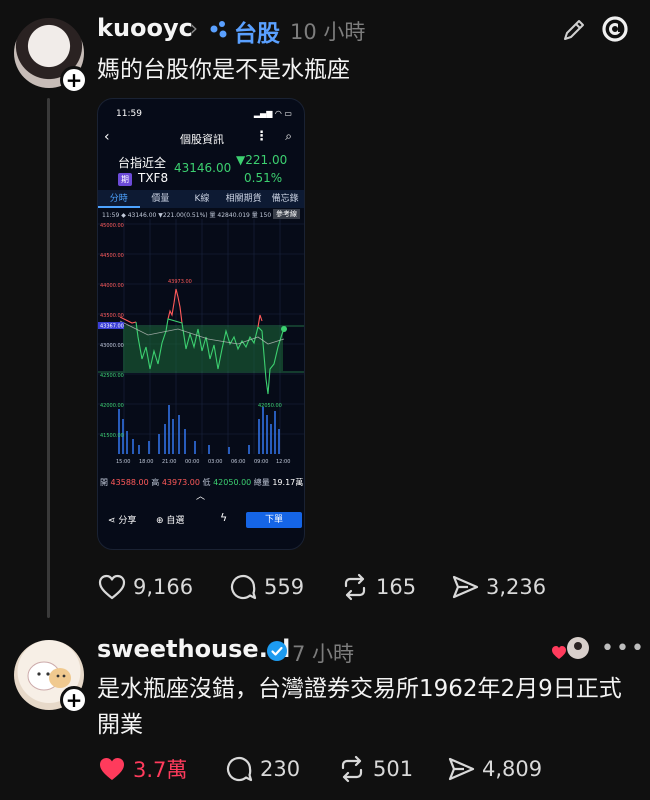 Image resolution: width=650 pixels, height=800 pixels. Describe the element at coordinates (202, 139) in the screenshot. I see `app-title: 個股資訊` at that location.